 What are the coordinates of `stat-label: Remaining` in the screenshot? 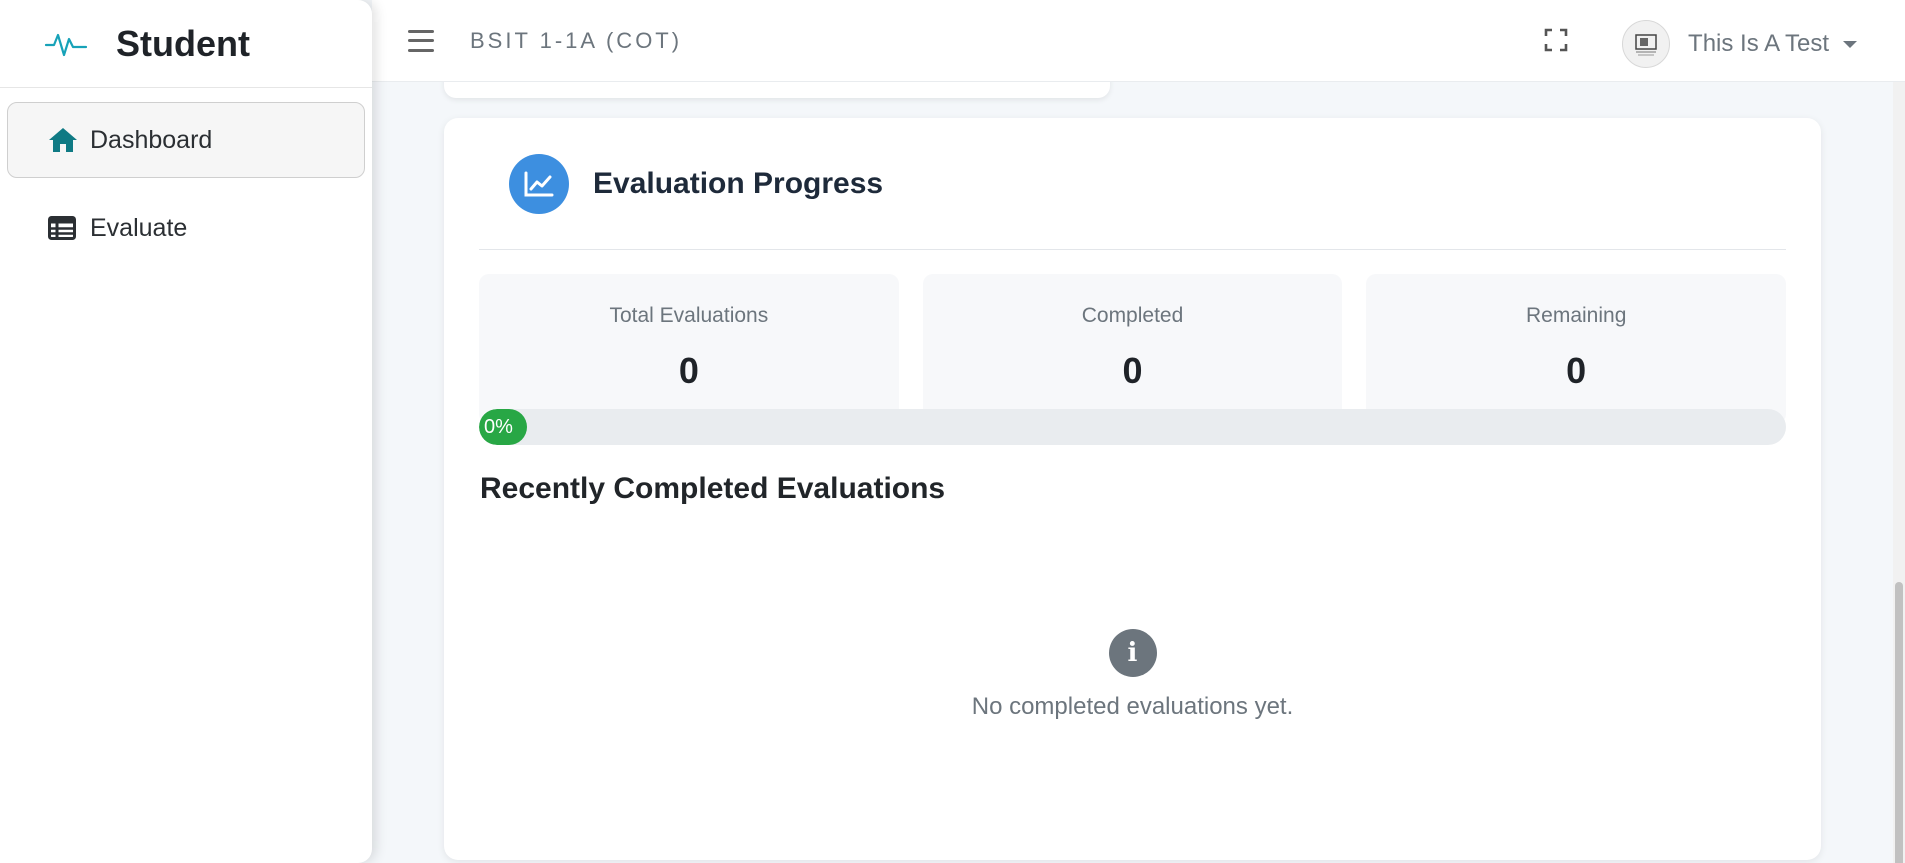 It's located at (1576, 315).